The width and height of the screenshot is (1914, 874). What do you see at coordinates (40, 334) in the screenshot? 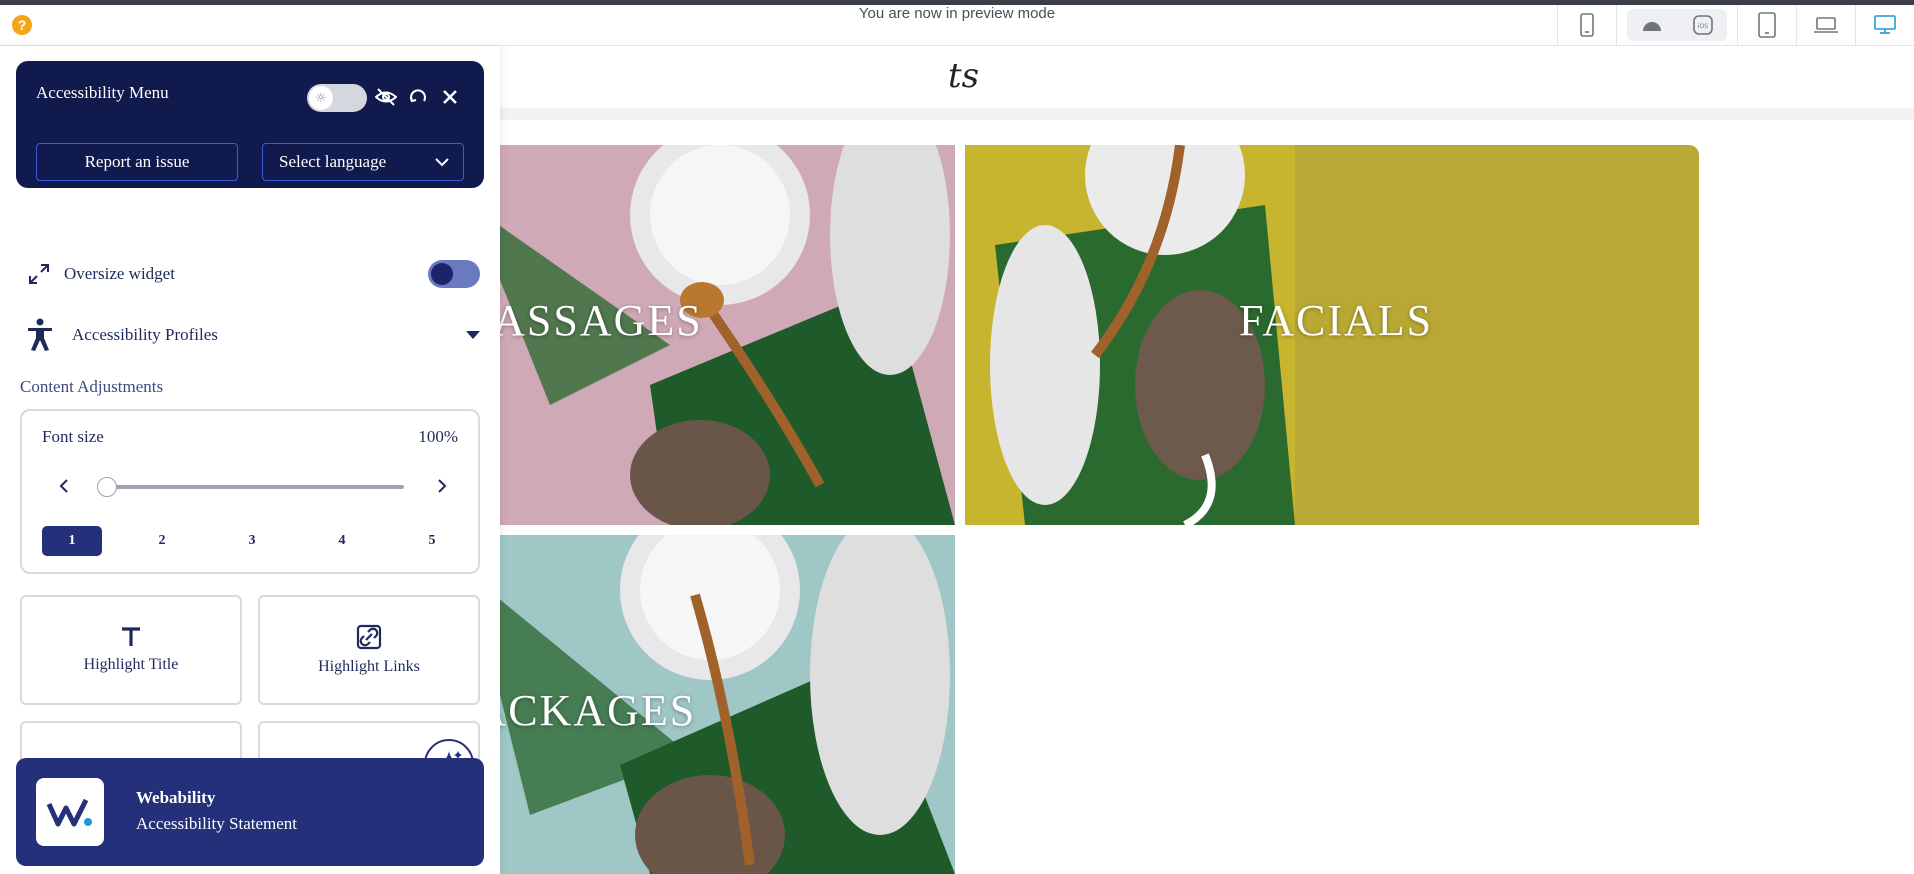
I see `accessibility-person-icon` at bounding box center [40, 334].